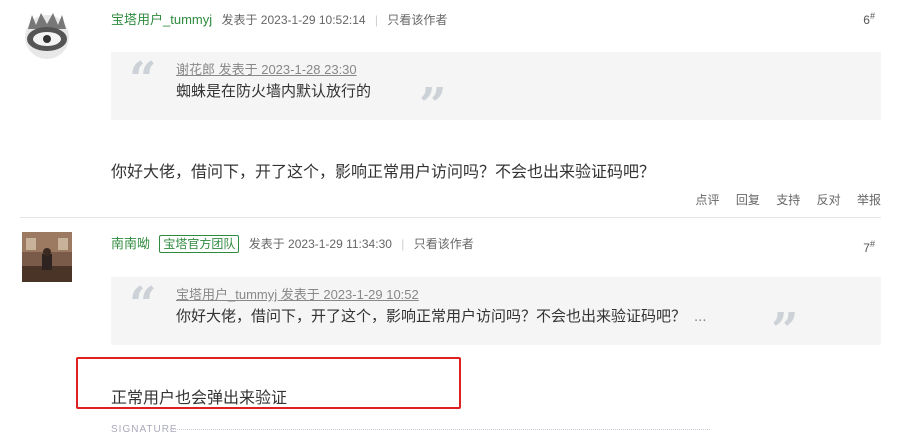 This screenshot has height=435, width=922. What do you see at coordinates (274, 91) in the screenshot?
I see `quote-body: 蜘蛛是在防火墙内默认放行的` at bounding box center [274, 91].